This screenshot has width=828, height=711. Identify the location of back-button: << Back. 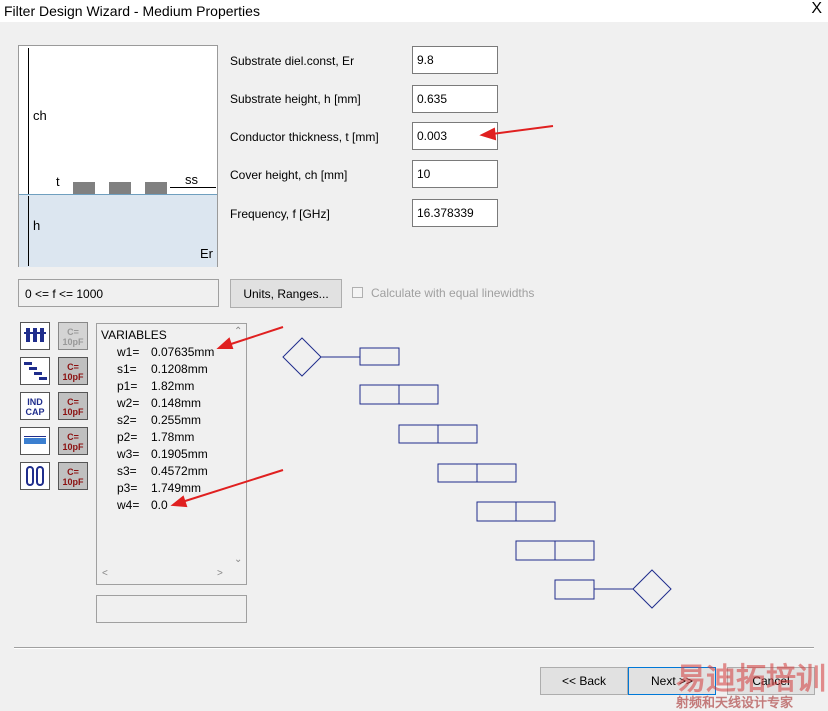
(584, 681).